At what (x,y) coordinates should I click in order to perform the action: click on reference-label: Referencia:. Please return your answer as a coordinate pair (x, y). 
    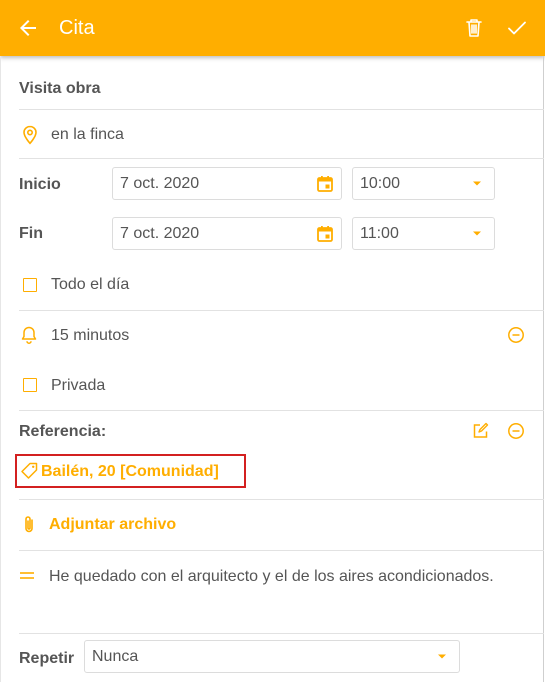
    Looking at the image, I should click on (63, 431).